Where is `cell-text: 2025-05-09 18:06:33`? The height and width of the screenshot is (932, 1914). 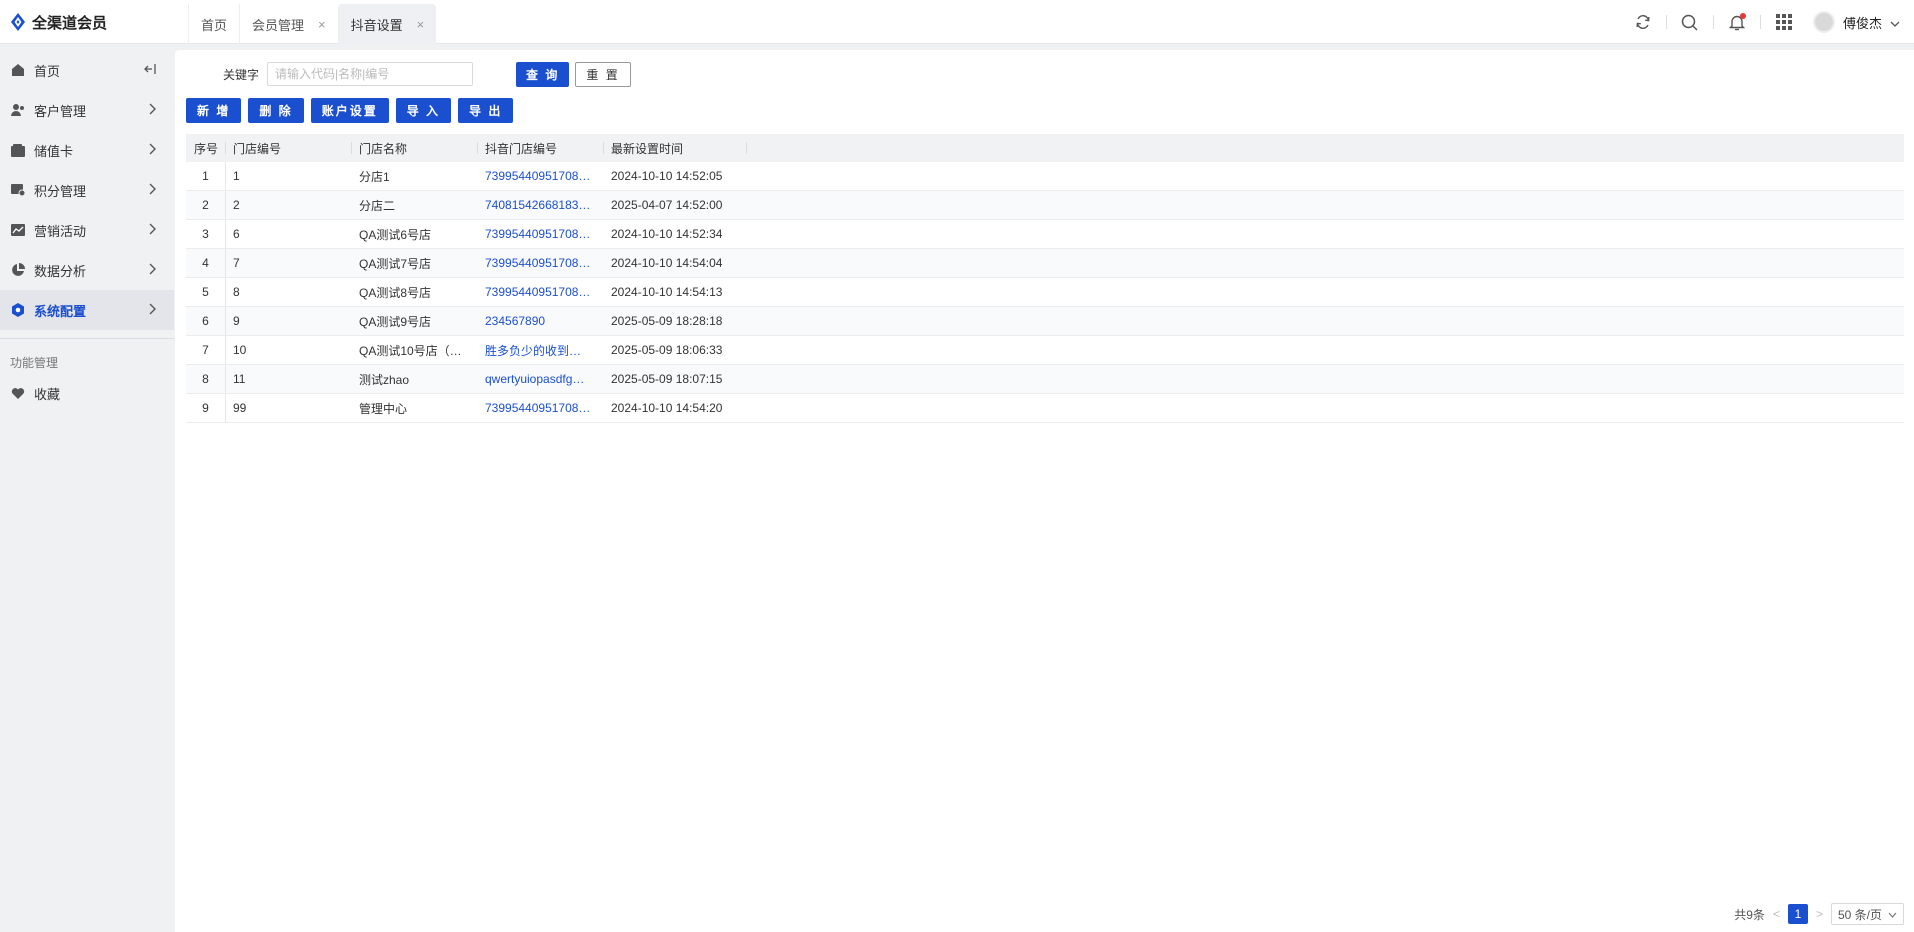
cell-text: 2025-05-09 18:06:33 is located at coordinates (667, 350).